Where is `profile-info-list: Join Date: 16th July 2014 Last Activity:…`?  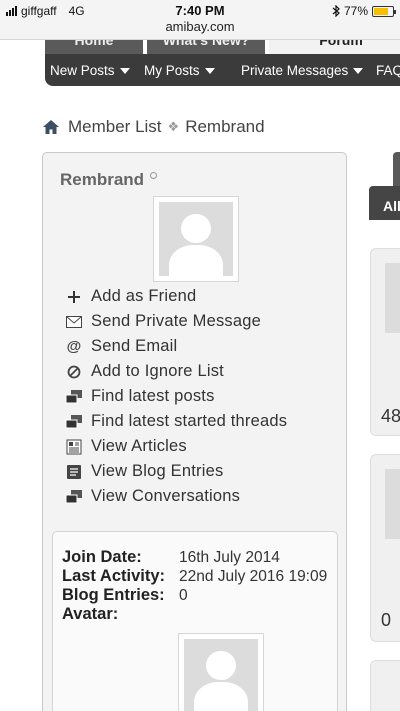 profile-info-list: Join Date: 16th July 2014 Last Activity:… is located at coordinates (197, 586).